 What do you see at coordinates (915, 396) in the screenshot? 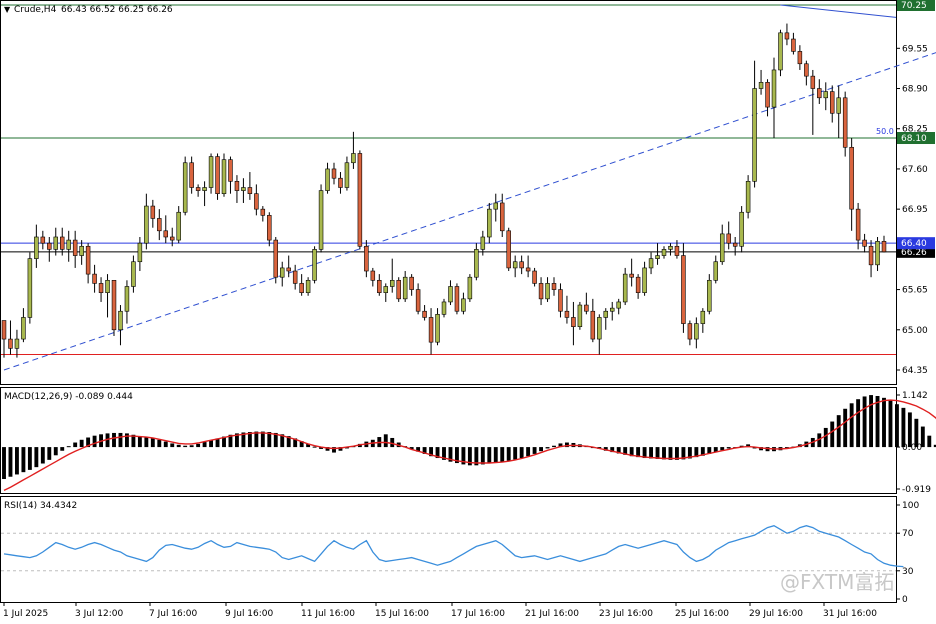
I see `macd-tick-label: 1.142` at bounding box center [915, 396].